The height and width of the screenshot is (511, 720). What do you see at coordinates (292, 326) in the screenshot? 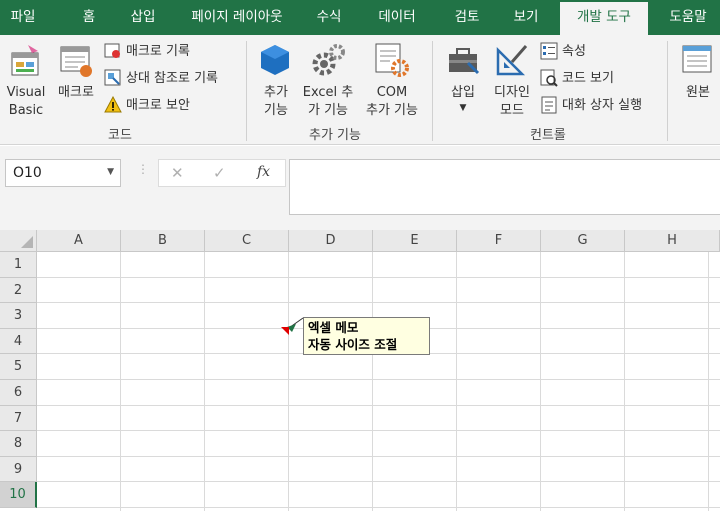
I see `note-connector` at bounding box center [292, 326].